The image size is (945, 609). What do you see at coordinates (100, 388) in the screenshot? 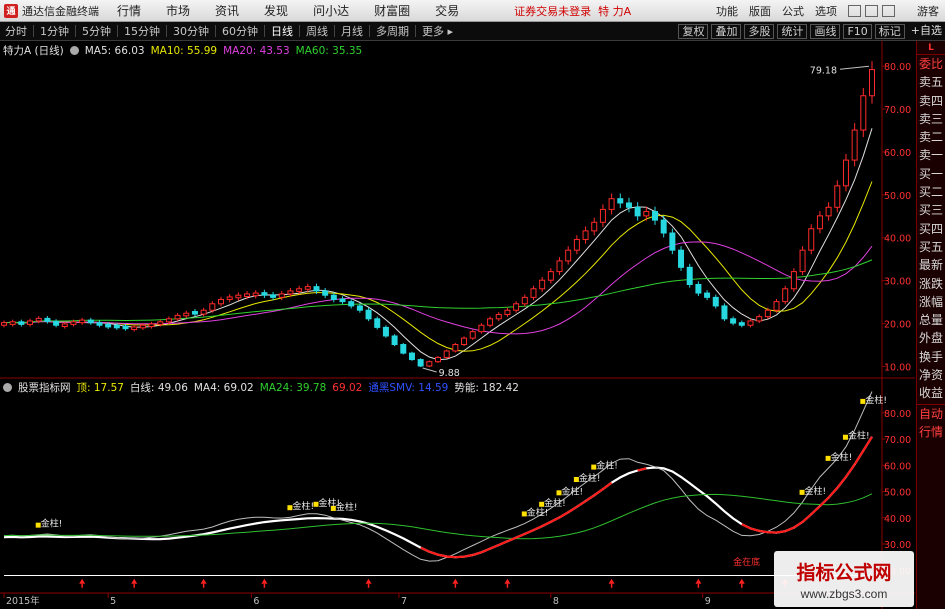
I see `ind-legend-top: 顶: 17.57` at bounding box center [100, 388].